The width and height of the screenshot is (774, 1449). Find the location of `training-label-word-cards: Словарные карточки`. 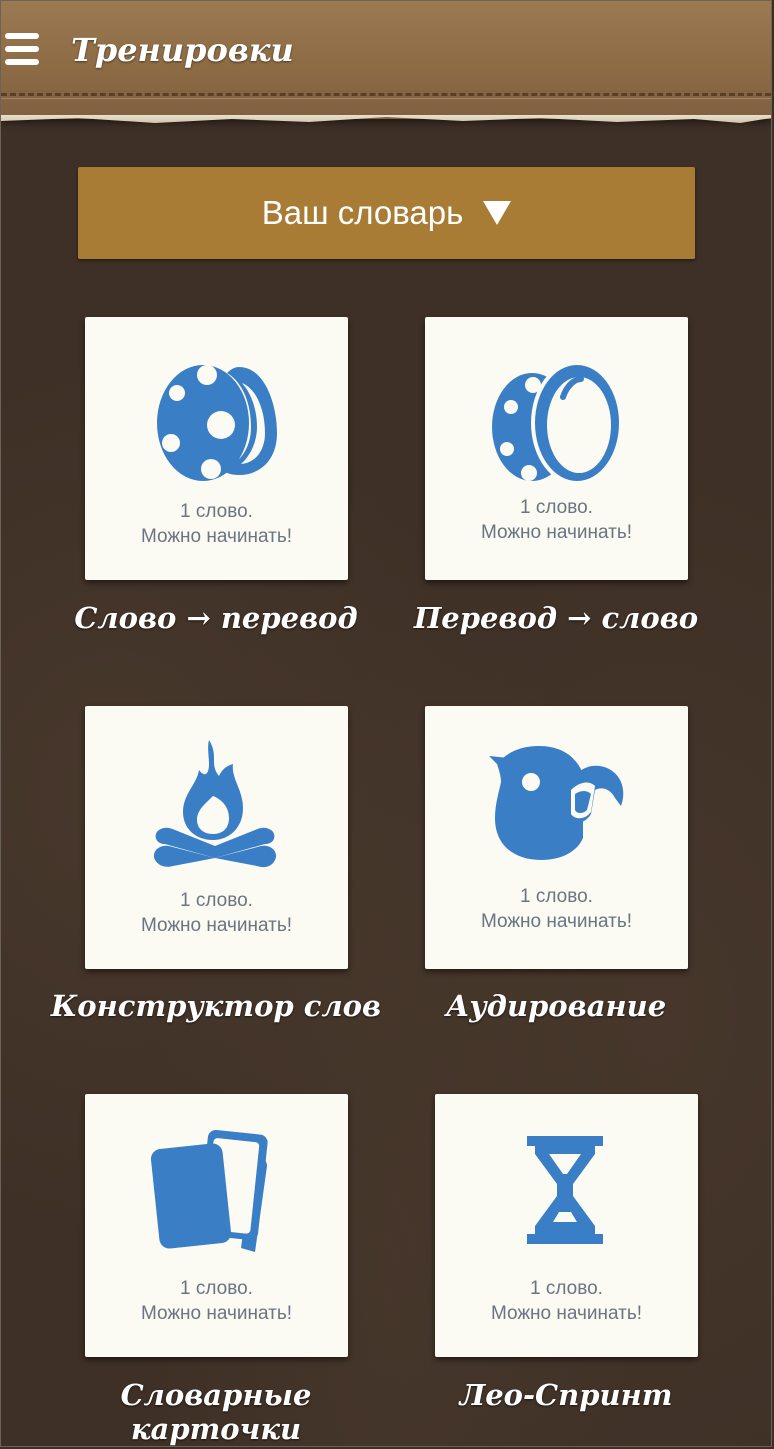

training-label-word-cards: Словарные карточки is located at coordinates (216, 1412).